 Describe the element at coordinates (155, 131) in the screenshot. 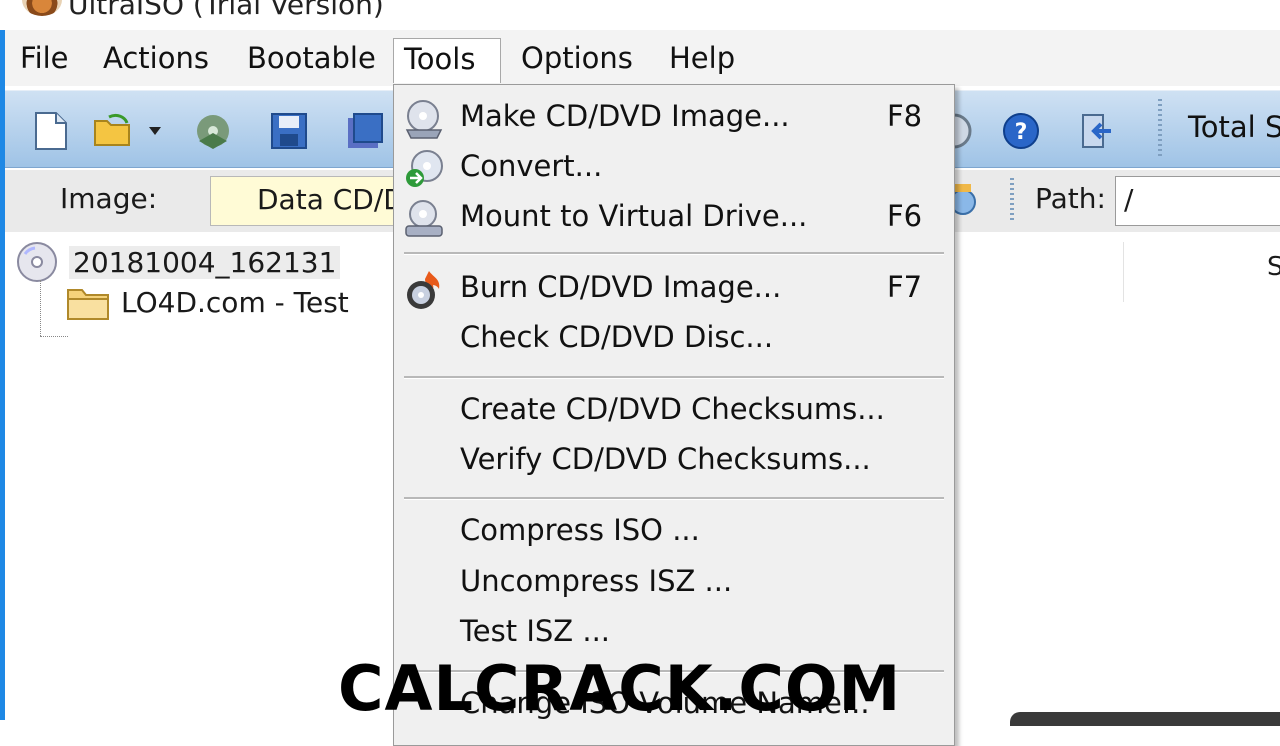

I see `dropdown-arrow-icon` at that location.